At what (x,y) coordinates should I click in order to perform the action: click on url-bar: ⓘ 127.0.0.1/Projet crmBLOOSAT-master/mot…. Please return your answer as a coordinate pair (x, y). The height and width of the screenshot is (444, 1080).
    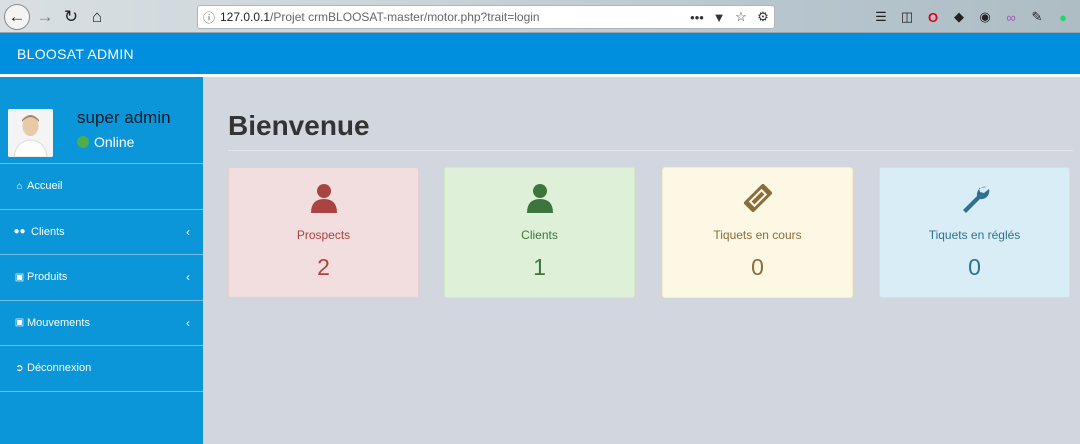
    Looking at the image, I should click on (486, 17).